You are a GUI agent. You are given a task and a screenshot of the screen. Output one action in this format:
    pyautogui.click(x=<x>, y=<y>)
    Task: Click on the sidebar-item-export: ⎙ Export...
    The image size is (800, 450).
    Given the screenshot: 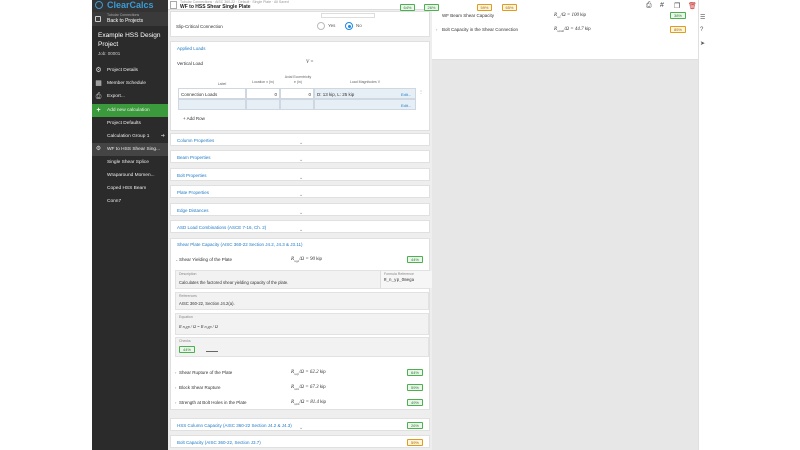 What is the action you would take?
    pyautogui.click(x=130, y=96)
    